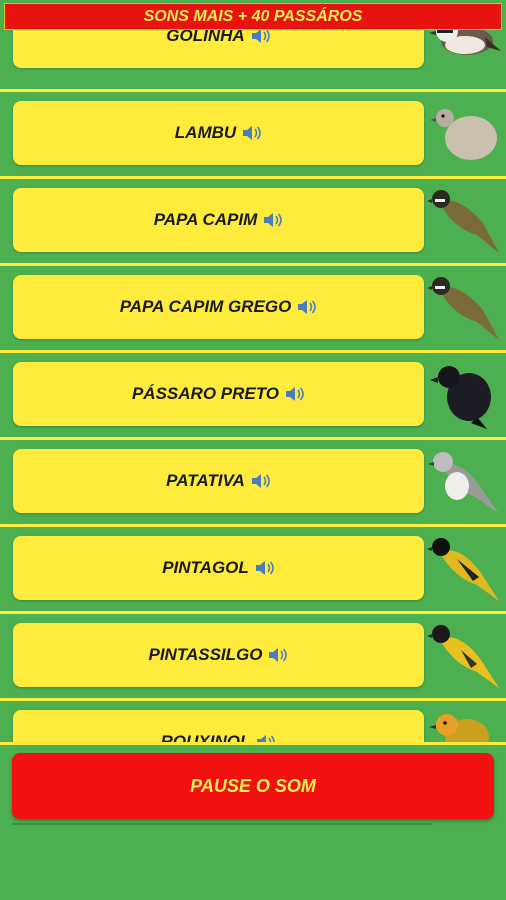 This screenshot has height=900, width=506. I want to click on bird-patativa-icon, so click(463, 483).